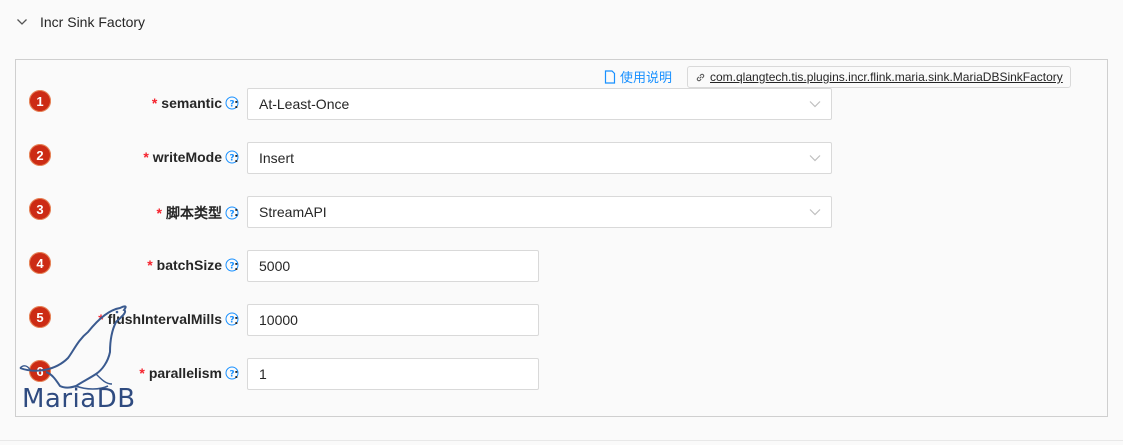 Image resolution: width=1123 pixels, height=445 pixels. Describe the element at coordinates (393, 374) in the screenshot. I see `parallelism-input: 1` at that location.